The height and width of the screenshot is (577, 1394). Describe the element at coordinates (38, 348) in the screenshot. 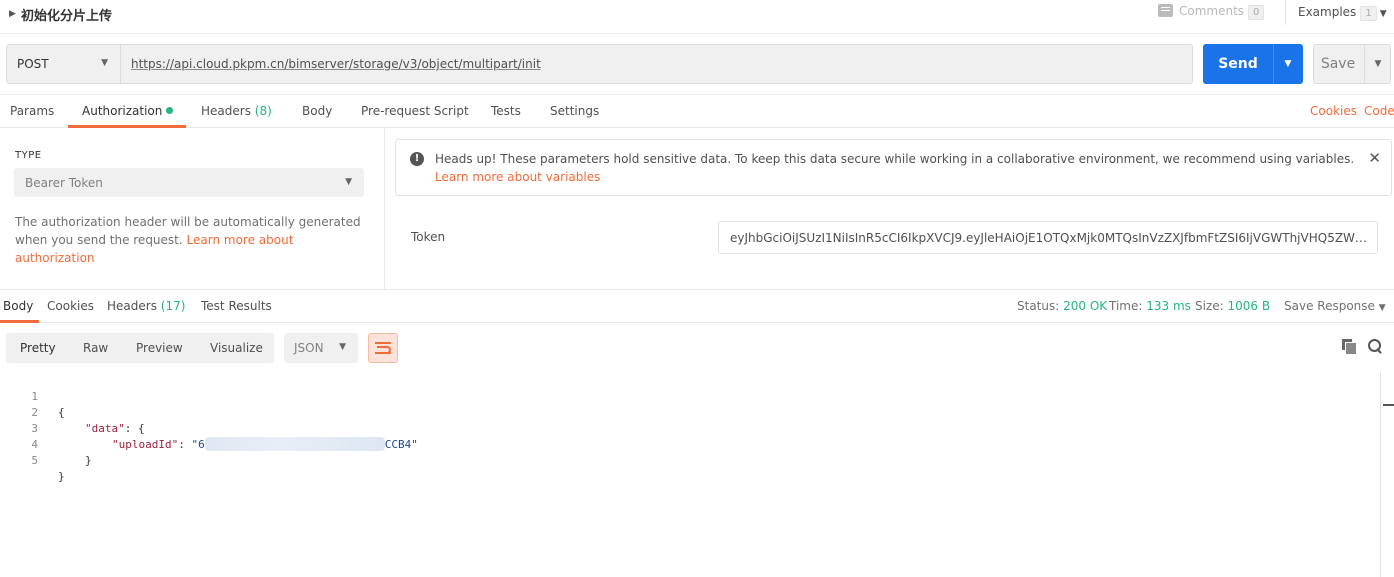

I see `pretty-button: Pretty` at that location.